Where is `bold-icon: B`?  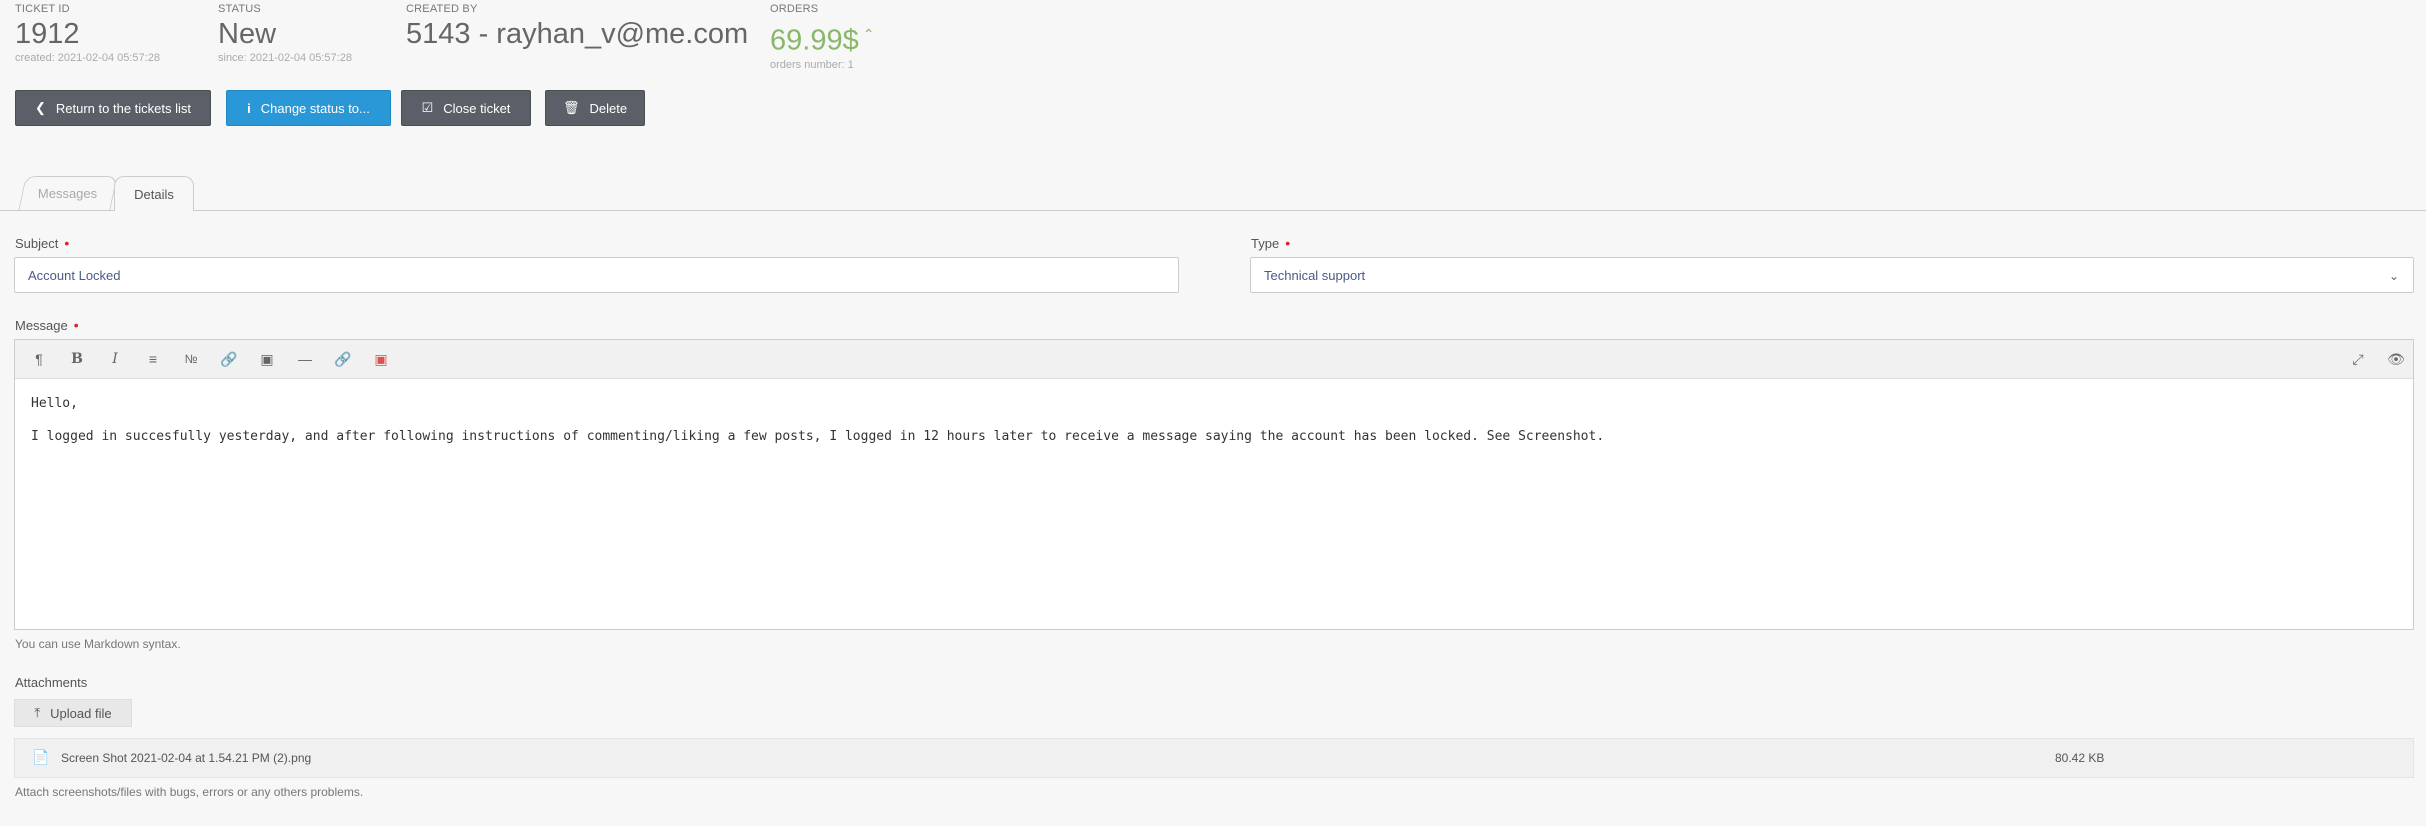
bold-icon: B is located at coordinates (77, 359).